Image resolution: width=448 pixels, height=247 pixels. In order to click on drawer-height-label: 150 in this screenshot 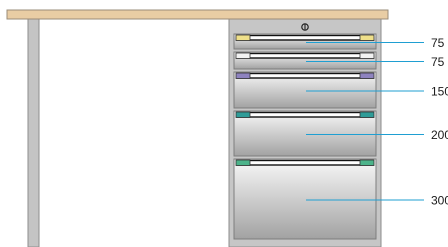, I will do `click(439, 92)`.